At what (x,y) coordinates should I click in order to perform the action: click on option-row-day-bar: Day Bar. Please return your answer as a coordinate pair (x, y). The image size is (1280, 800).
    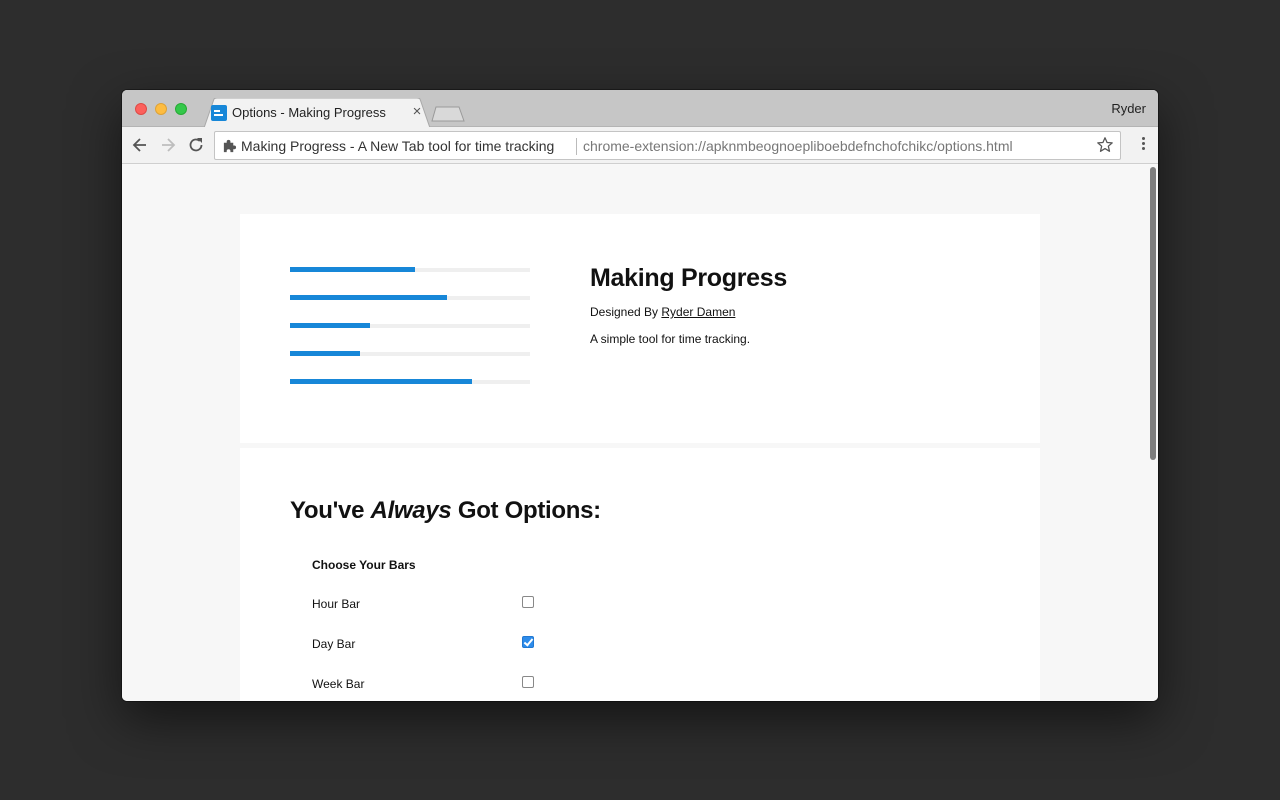
    Looking at the image, I should click on (427, 644).